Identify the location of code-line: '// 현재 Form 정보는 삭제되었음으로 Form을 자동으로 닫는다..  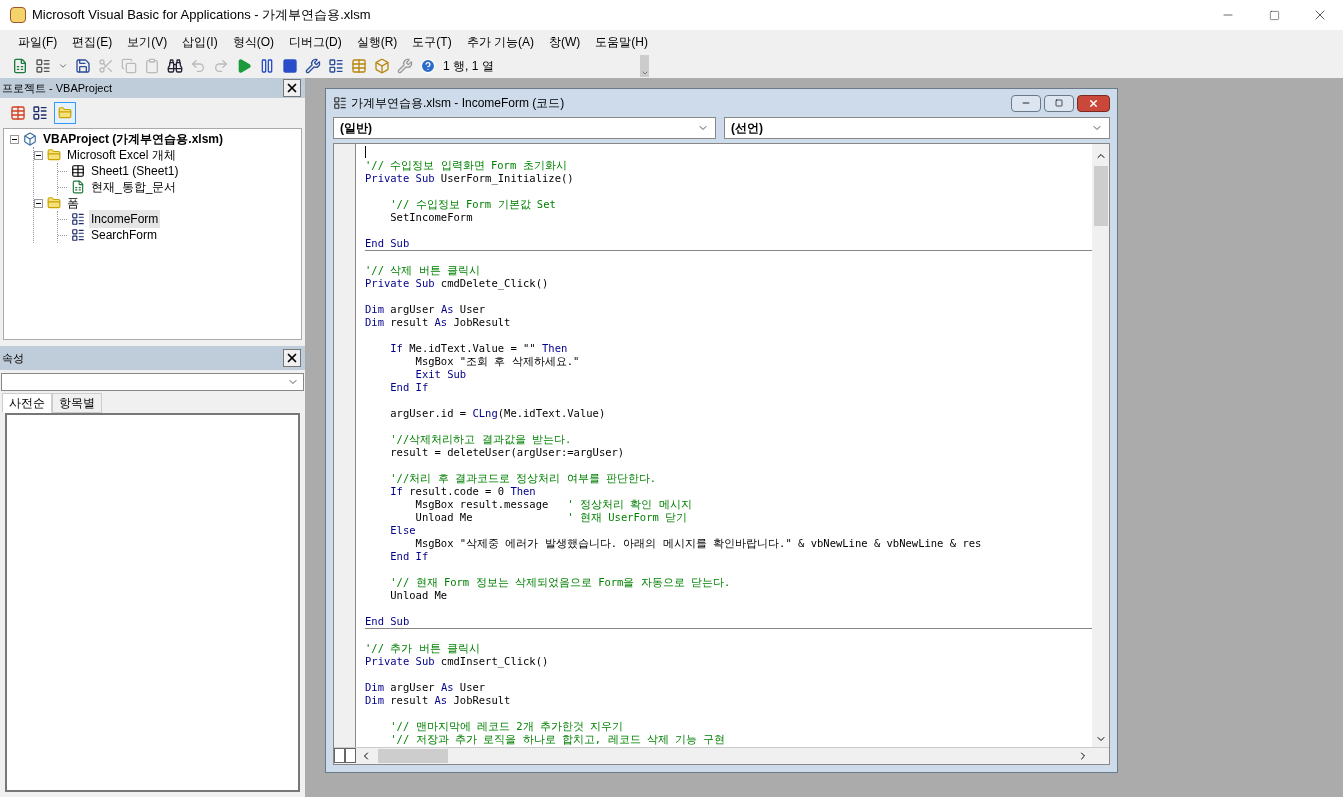
(560, 582).